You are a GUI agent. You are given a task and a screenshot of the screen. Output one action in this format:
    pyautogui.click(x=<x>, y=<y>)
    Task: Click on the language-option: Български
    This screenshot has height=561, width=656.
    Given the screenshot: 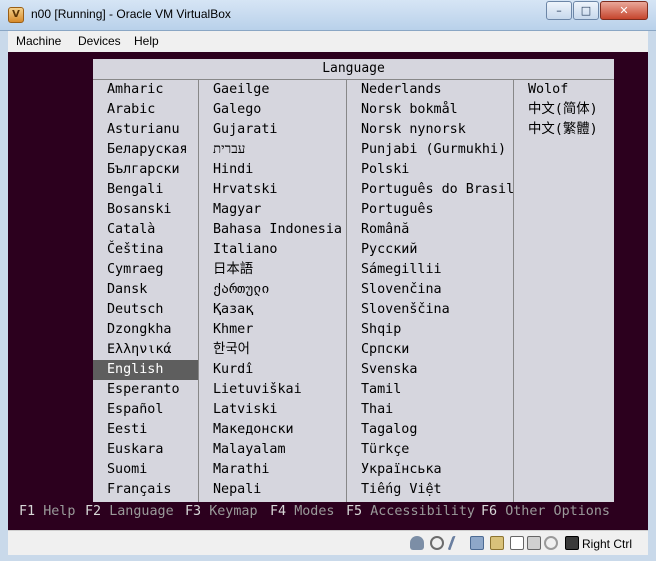 What is the action you would take?
    pyautogui.click(x=145, y=170)
    